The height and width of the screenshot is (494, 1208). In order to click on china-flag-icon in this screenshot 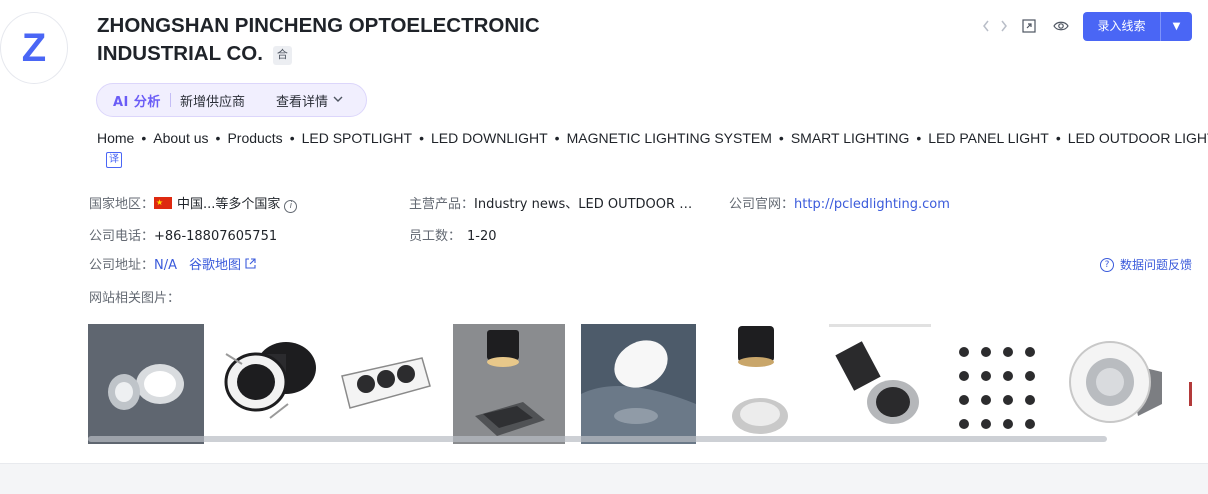, I will do `click(163, 203)`.